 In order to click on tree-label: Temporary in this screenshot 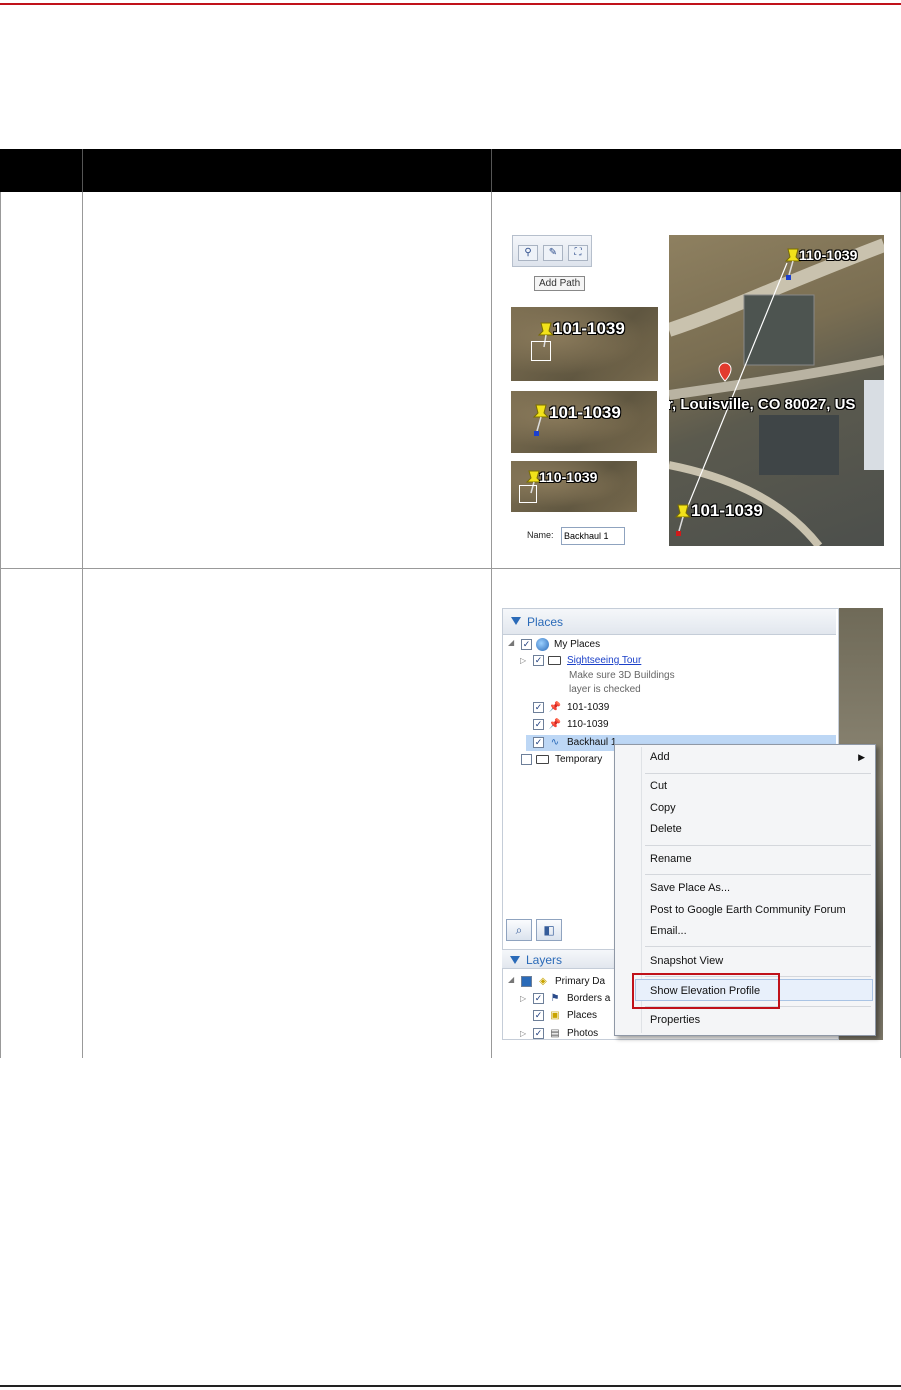, I will do `click(579, 759)`.